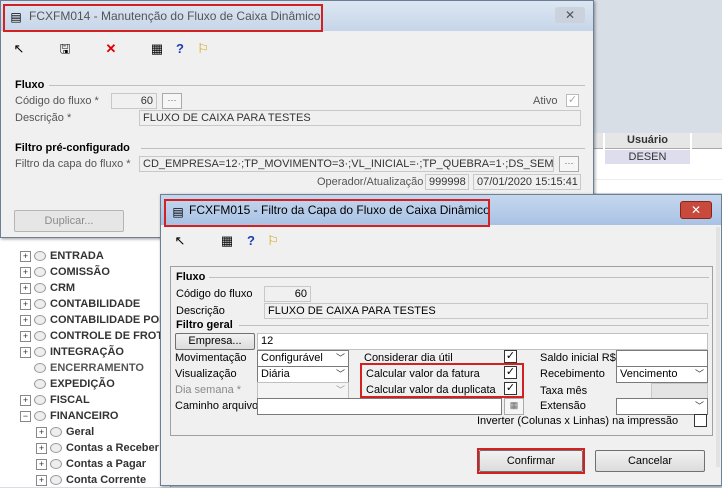 This screenshot has height=488, width=722. Describe the element at coordinates (57, 101) in the screenshot. I see `codigo-label: Código do fluxo *` at that location.